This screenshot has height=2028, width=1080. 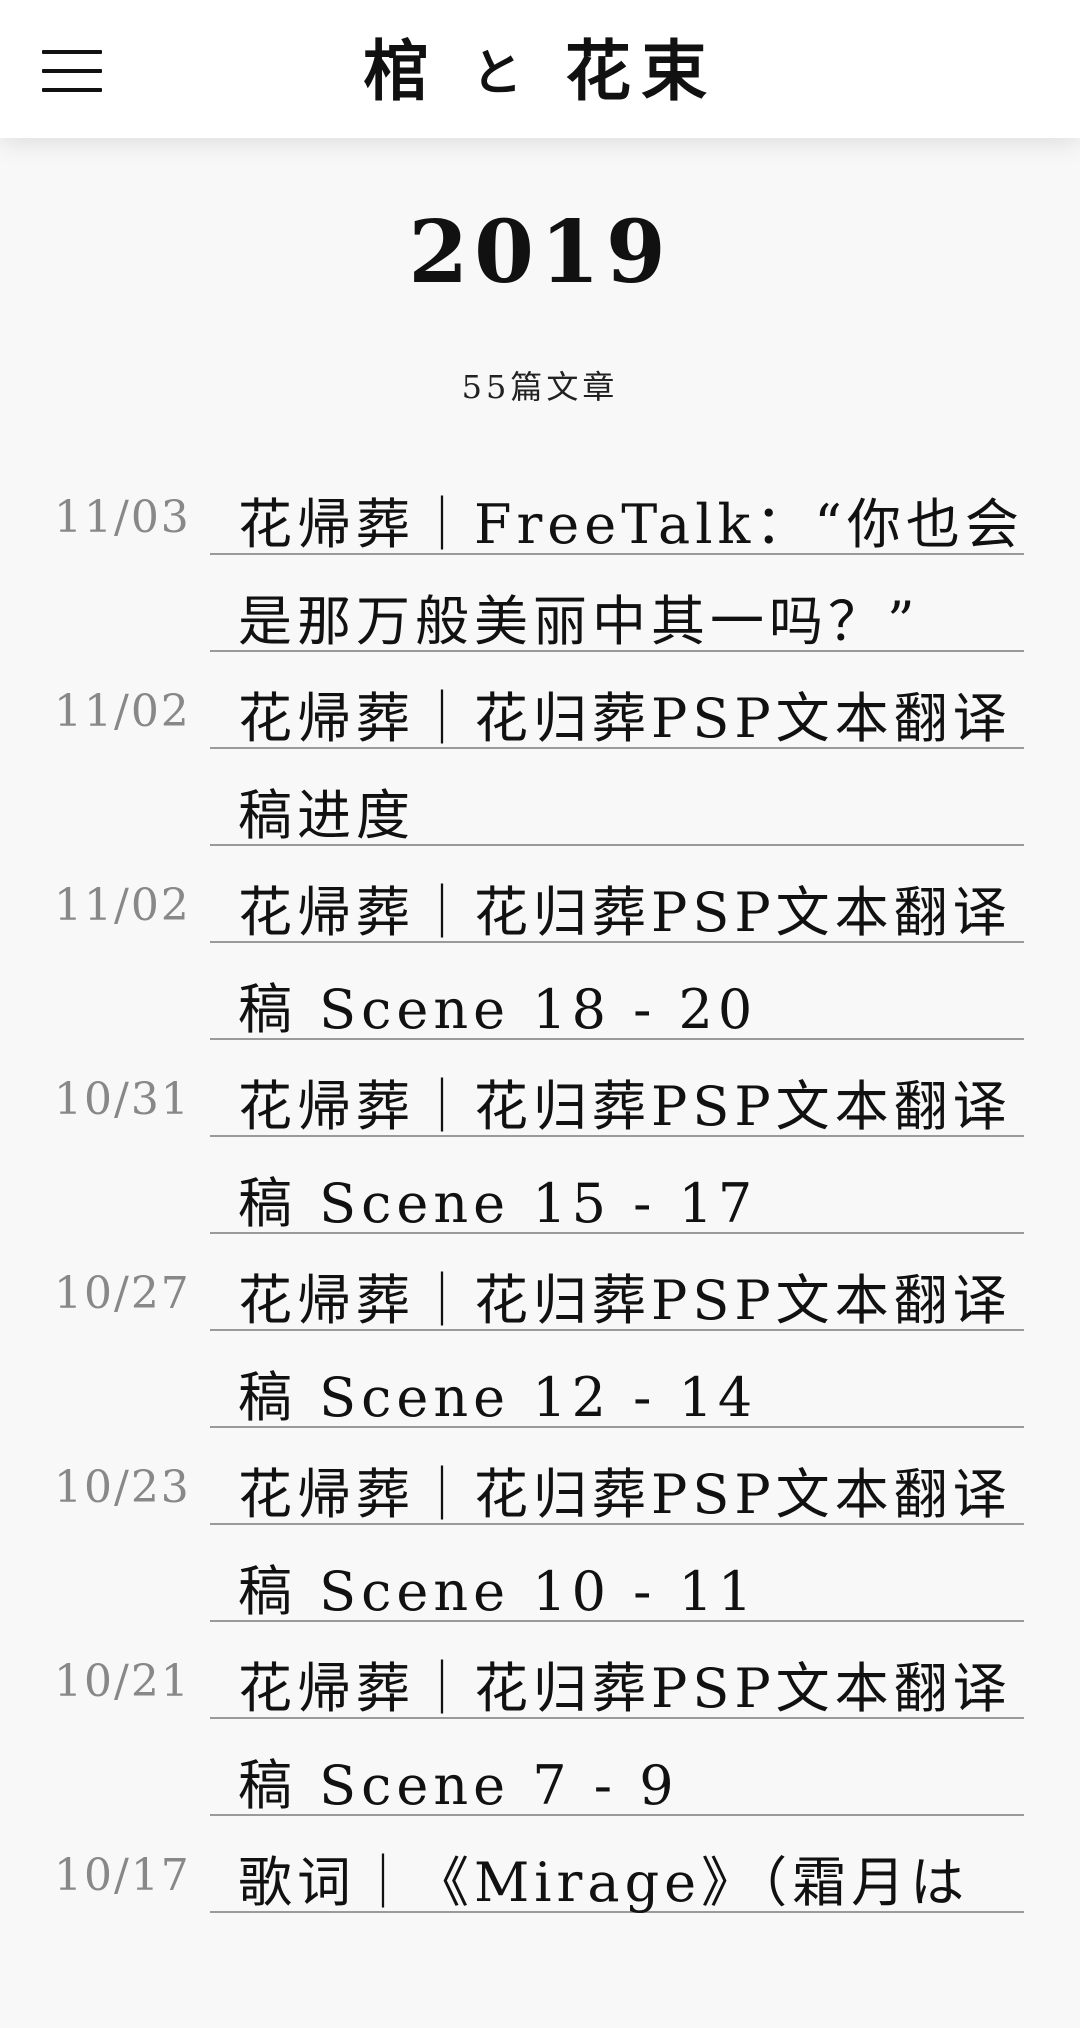 I want to click on list-item: 11/02 花帰葬｜花归葬PSP文本翻译稿进度, so click(x=540, y=767).